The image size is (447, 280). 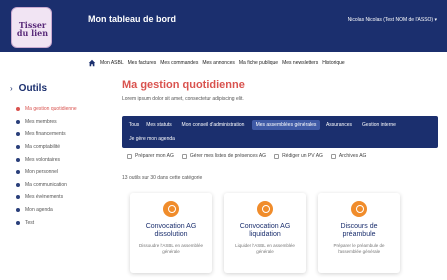 I want to click on tab-gestion-interne: Gestion interne, so click(x=379, y=125).